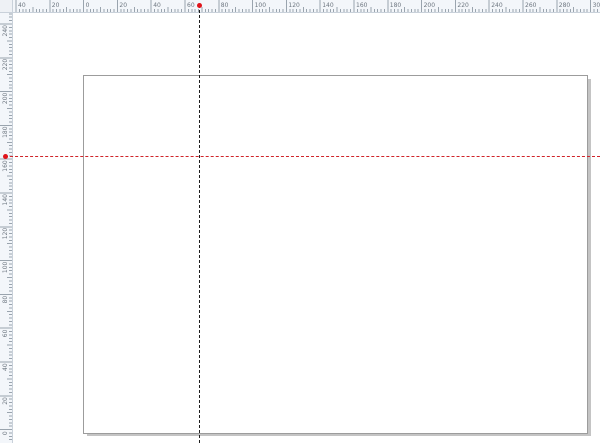  Describe the element at coordinates (362, 5) in the screenshot. I see `h-ruler-label: 160` at that location.